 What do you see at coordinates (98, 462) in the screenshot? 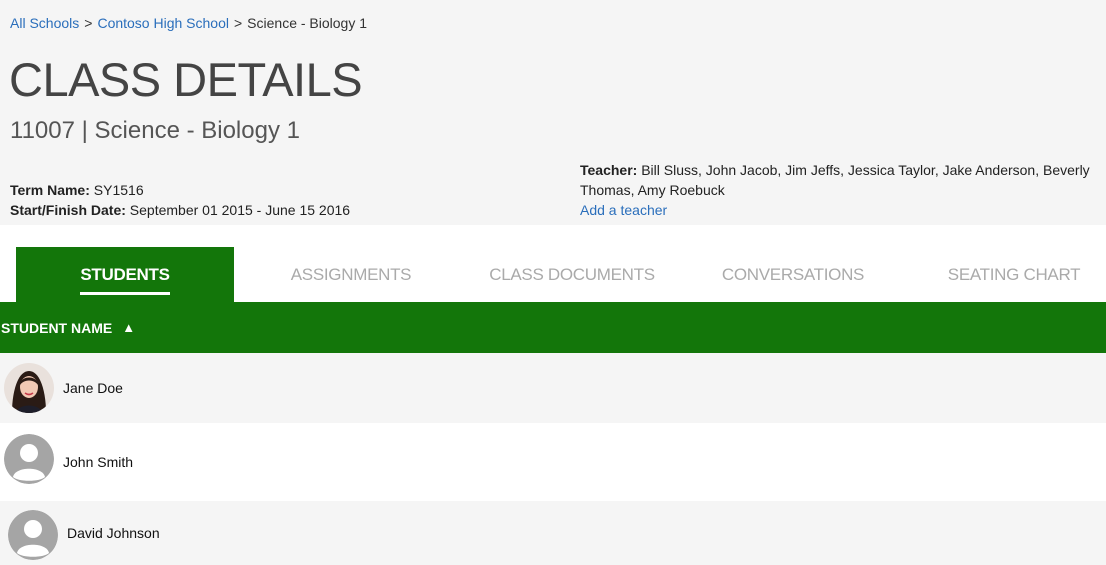
I see `student-name: John Smith` at bounding box center [98, 462].